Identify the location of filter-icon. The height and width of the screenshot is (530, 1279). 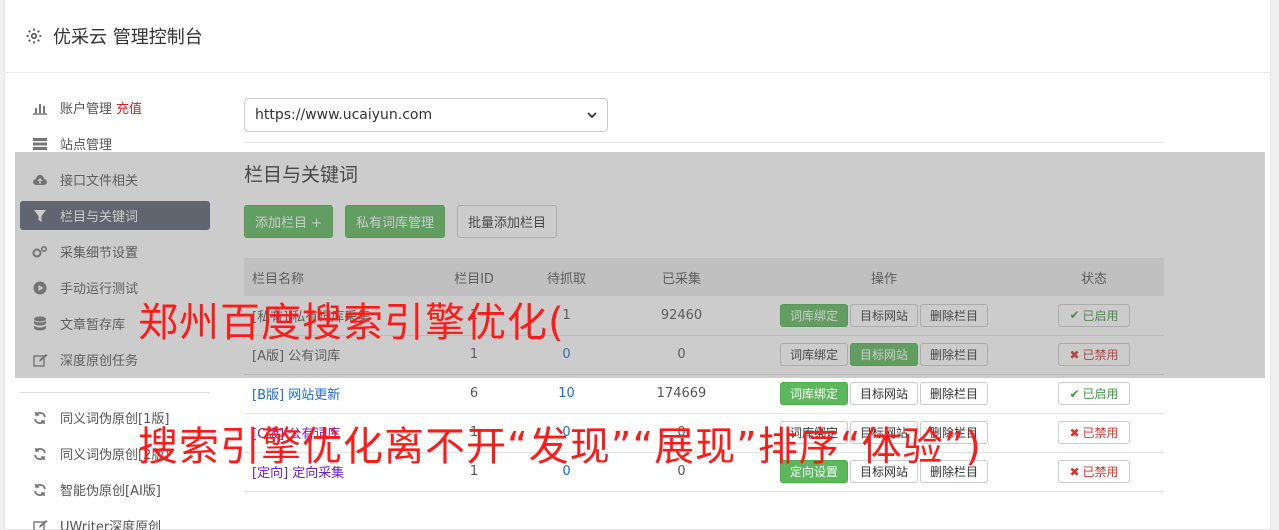
(40, 216).